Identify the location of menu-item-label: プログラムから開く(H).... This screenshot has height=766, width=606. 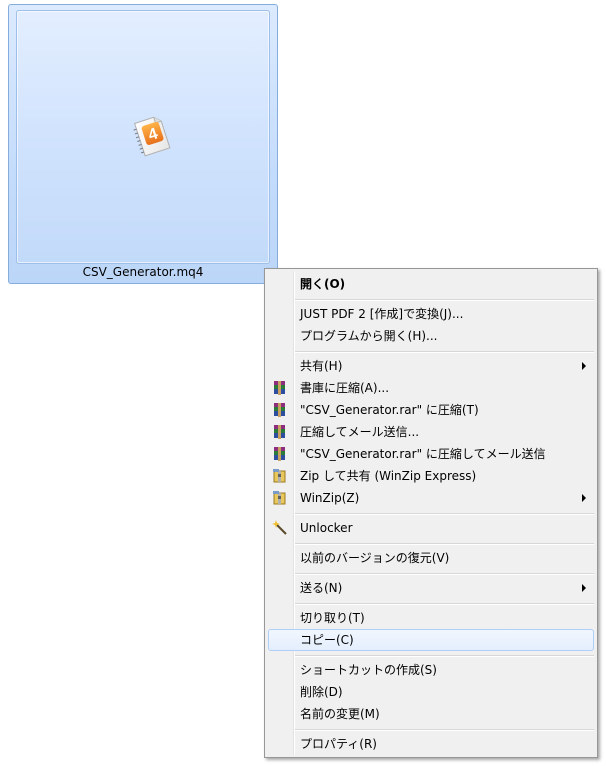
(369, 336).